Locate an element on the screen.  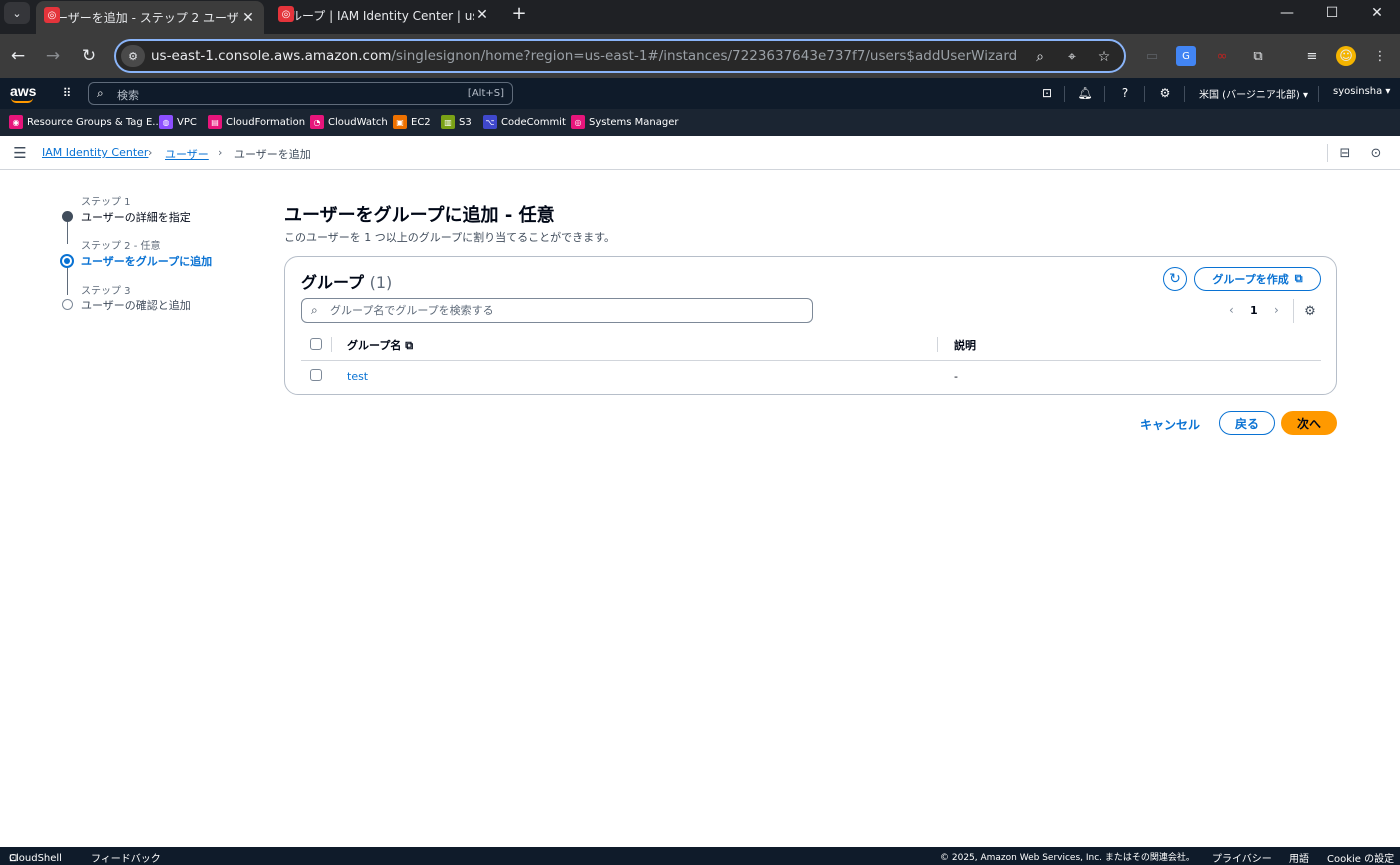
select-all-checkbox is located at coordinates (316, 344).